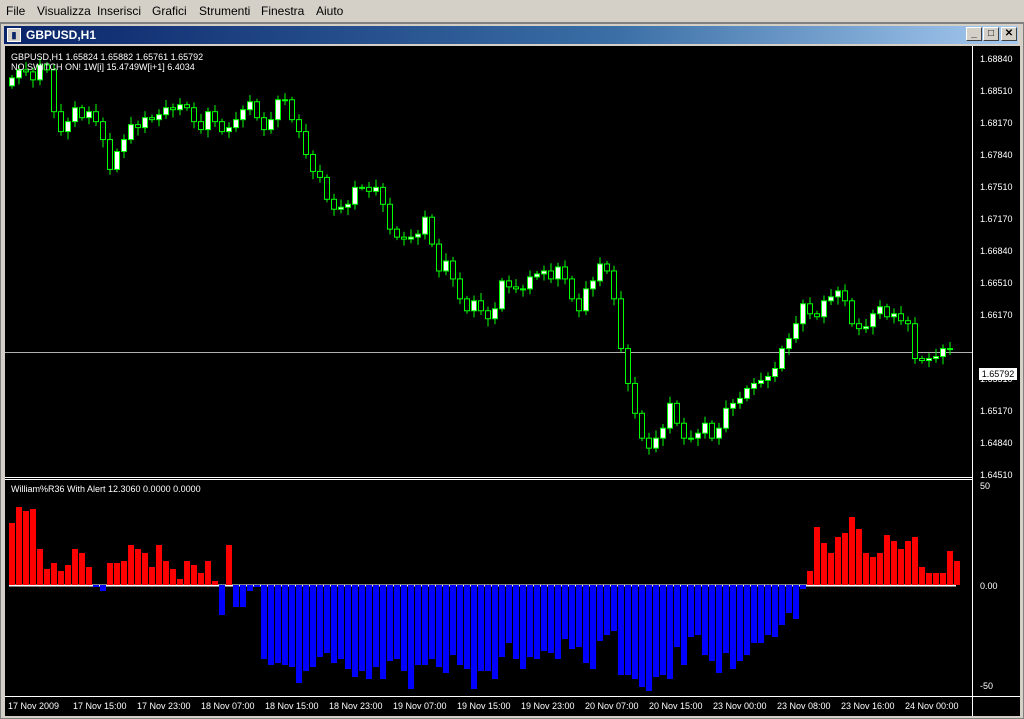  What do you see at coordinates (224, 11) in the screenshot?
I see `menu-tools: Strumenti` at bounding box center [224, 11].